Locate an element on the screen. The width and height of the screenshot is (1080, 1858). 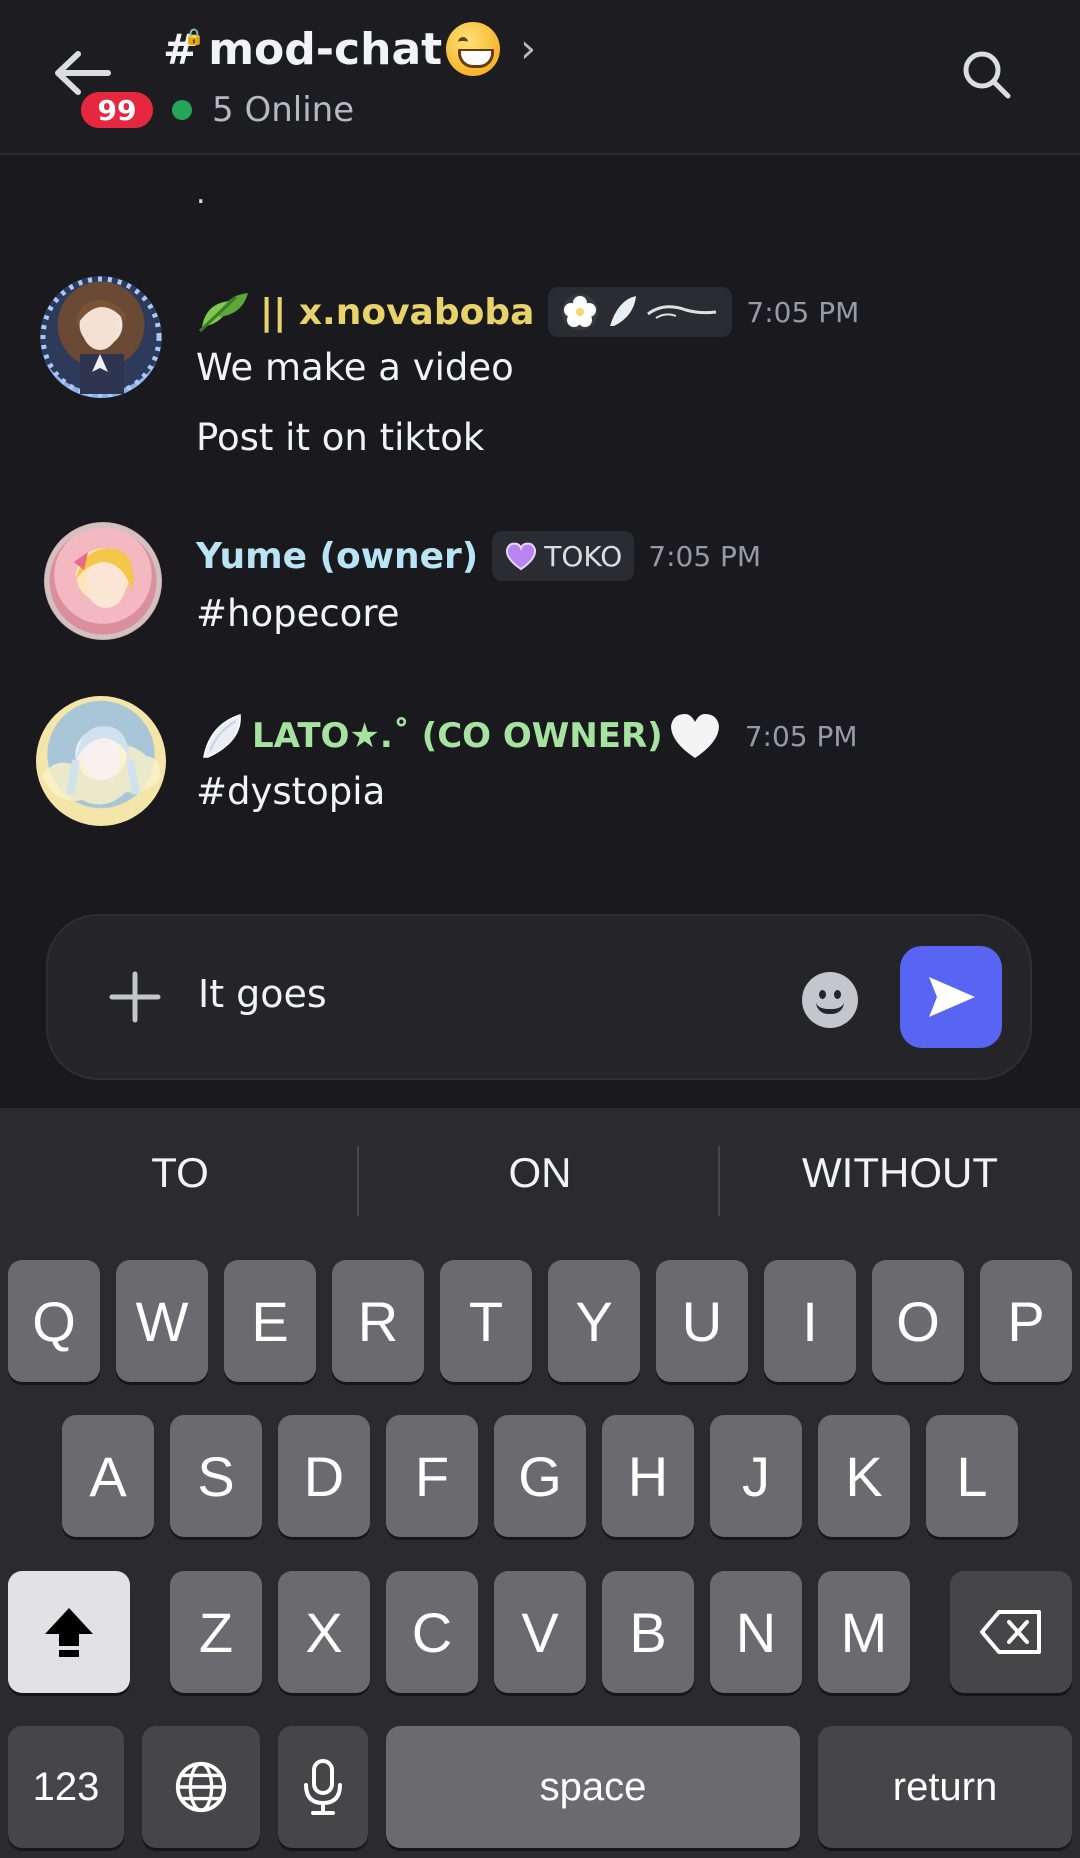
leaf-emoji-icon is located at coordinates (224, 312).